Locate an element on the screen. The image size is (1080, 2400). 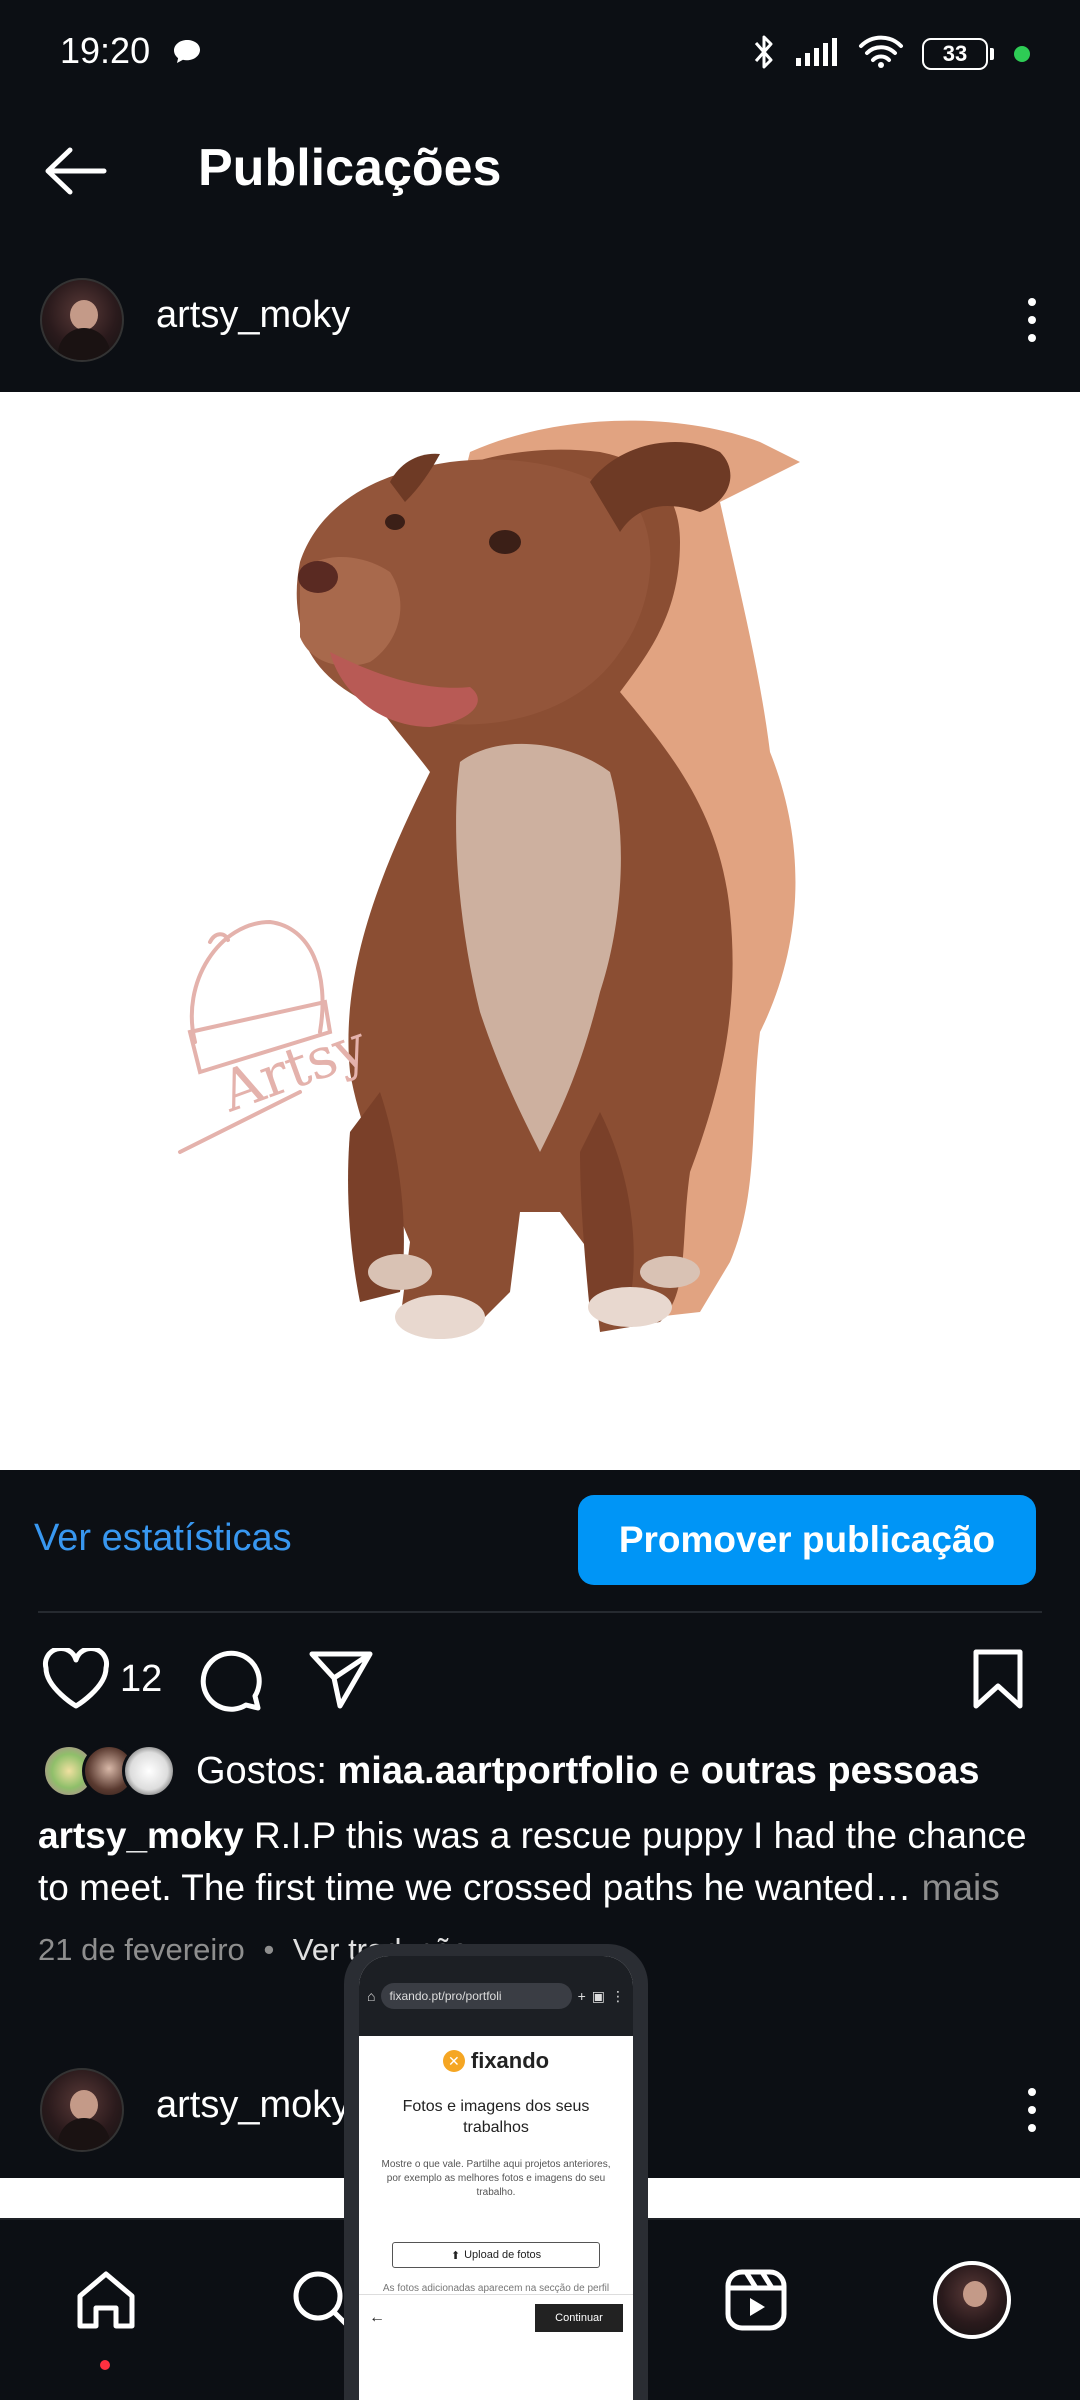
likes-connector: e is located at coordinates (680, 1771).